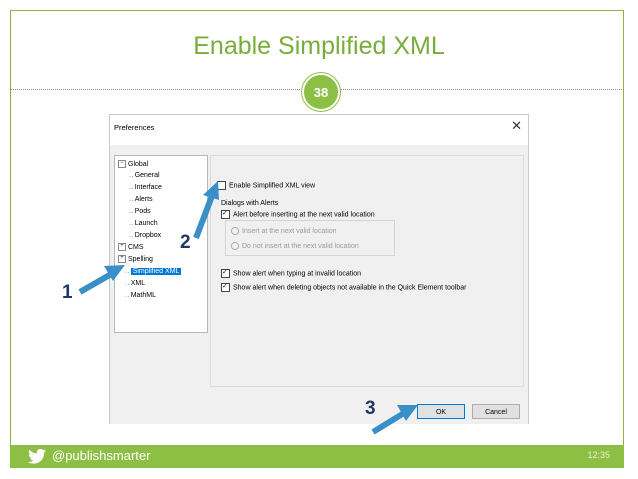 This screenshot has width=638, height=479. Describe the element at coordinates (317, 456) in the screenshot. I see `footer-bar: @publishsmarter 12:35` at that location.